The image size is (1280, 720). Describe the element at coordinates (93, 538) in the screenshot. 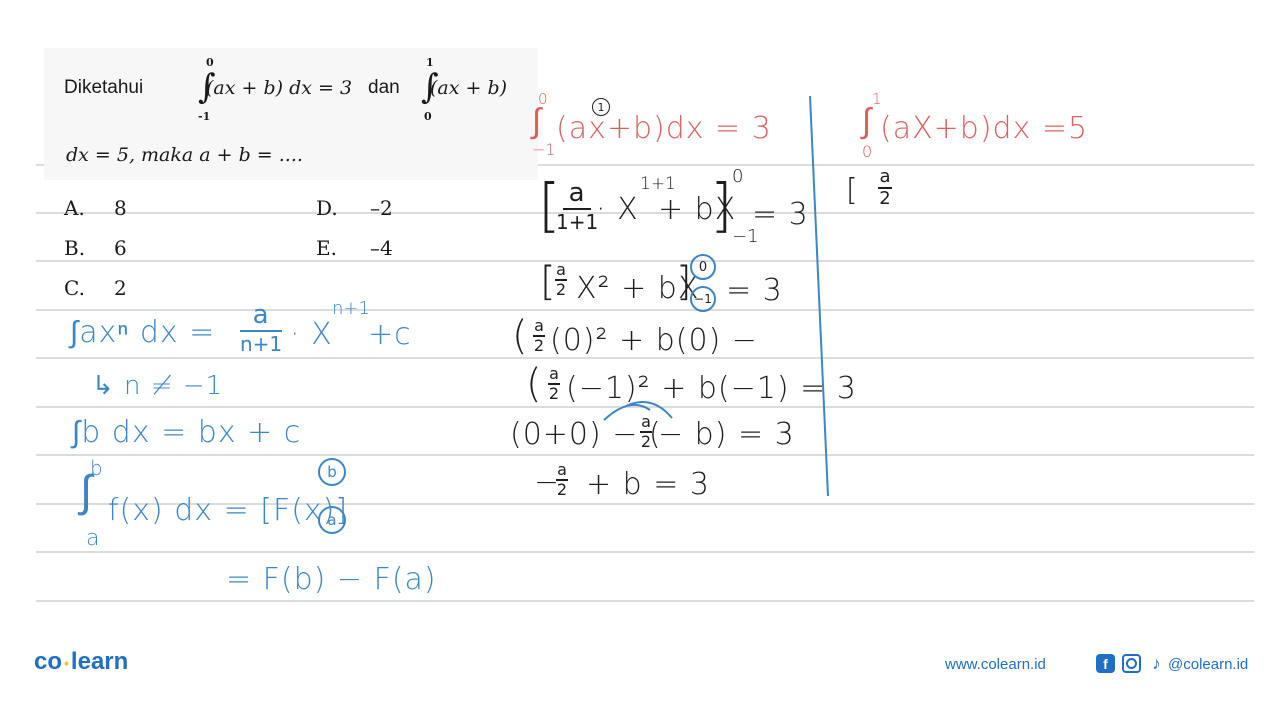

I see `definite-lower: a` at that location.